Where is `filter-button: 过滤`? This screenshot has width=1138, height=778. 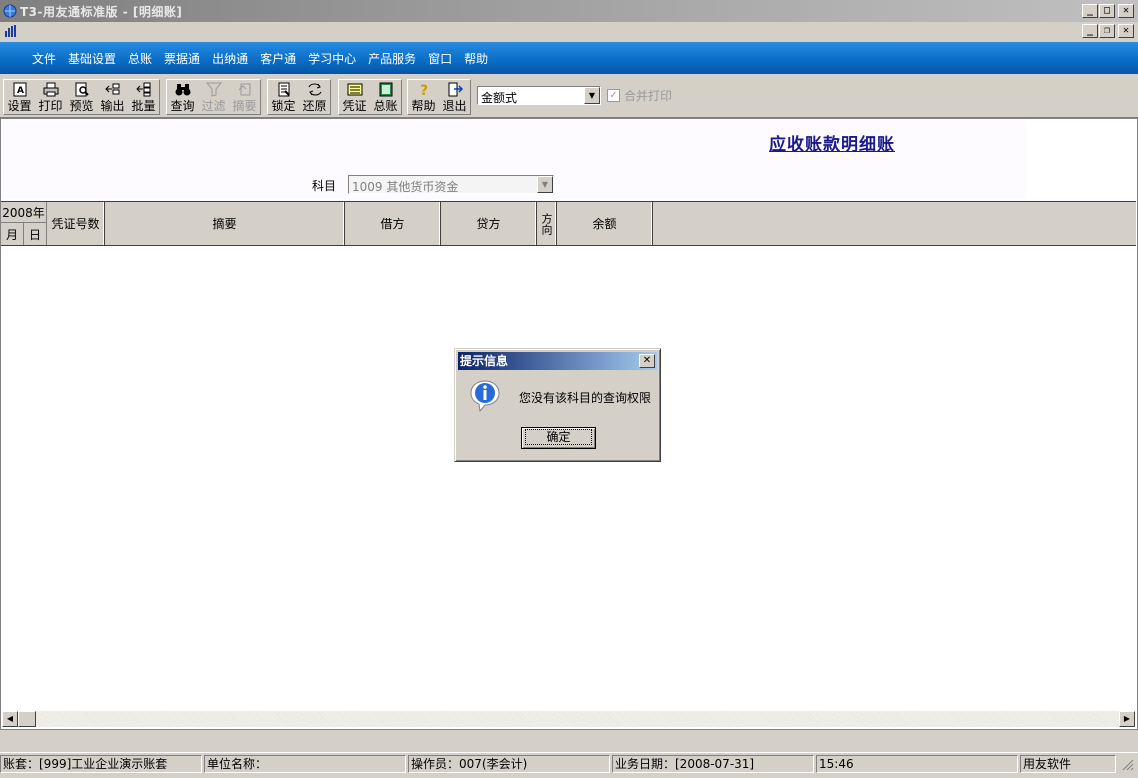 filter-button: 过滤 is located at coordinates (213, 97).